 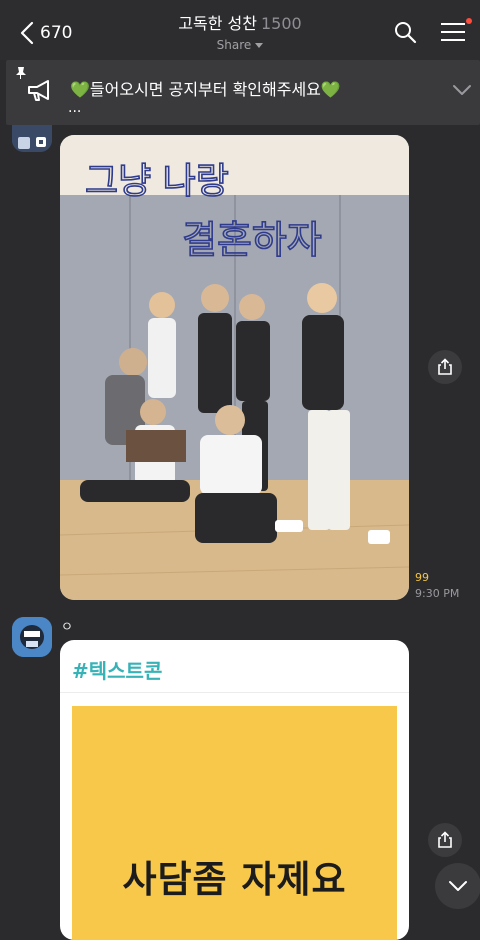 What do you see at coordinates (252, 240) in the screenshot?
I see `handwriting-line2: 결혼하자` at bounding box center [252, 240].